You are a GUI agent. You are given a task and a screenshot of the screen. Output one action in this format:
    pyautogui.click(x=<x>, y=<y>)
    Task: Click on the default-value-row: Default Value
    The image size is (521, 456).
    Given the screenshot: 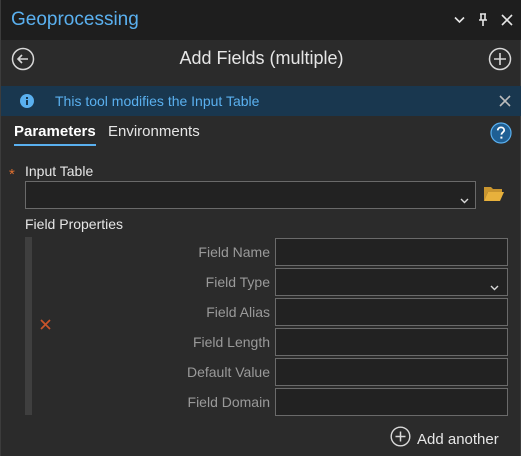 What is the action you would take?
    pyautogui.click(x=261, y=372)
    